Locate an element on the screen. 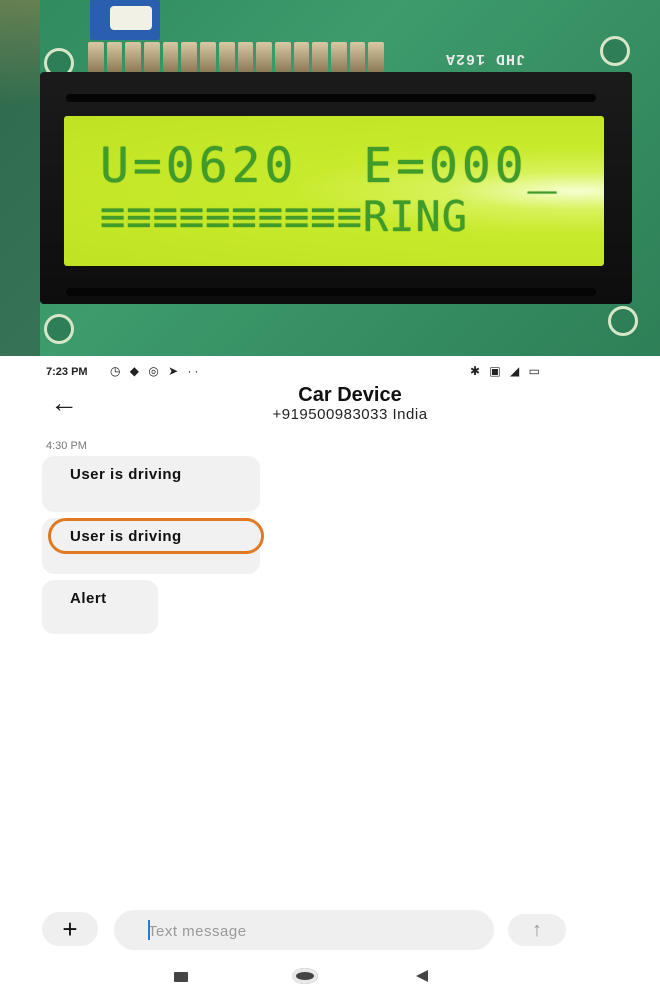 The image size is (660, 984). potentiometer-knob is located at coordinates (131, 18).